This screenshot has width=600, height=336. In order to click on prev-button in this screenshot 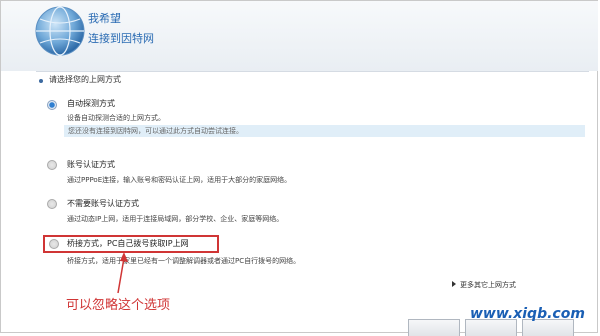, I will do `click(434, 327)`.